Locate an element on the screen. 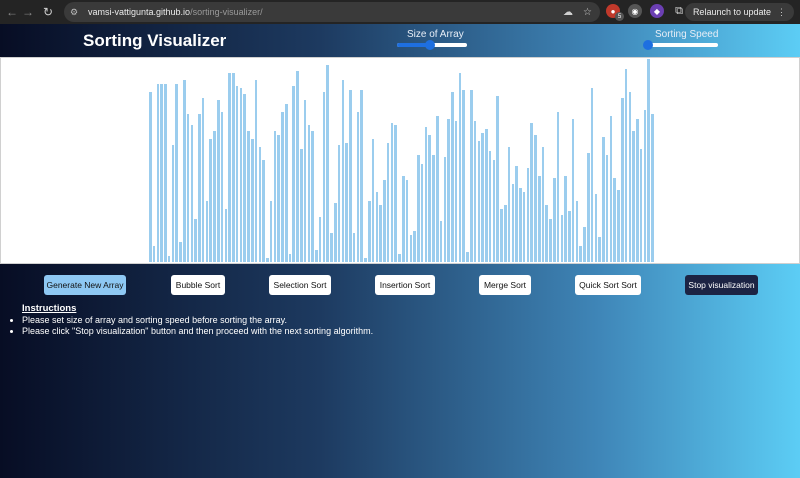  size-slider-thumb is located at coordinates (429, 45).